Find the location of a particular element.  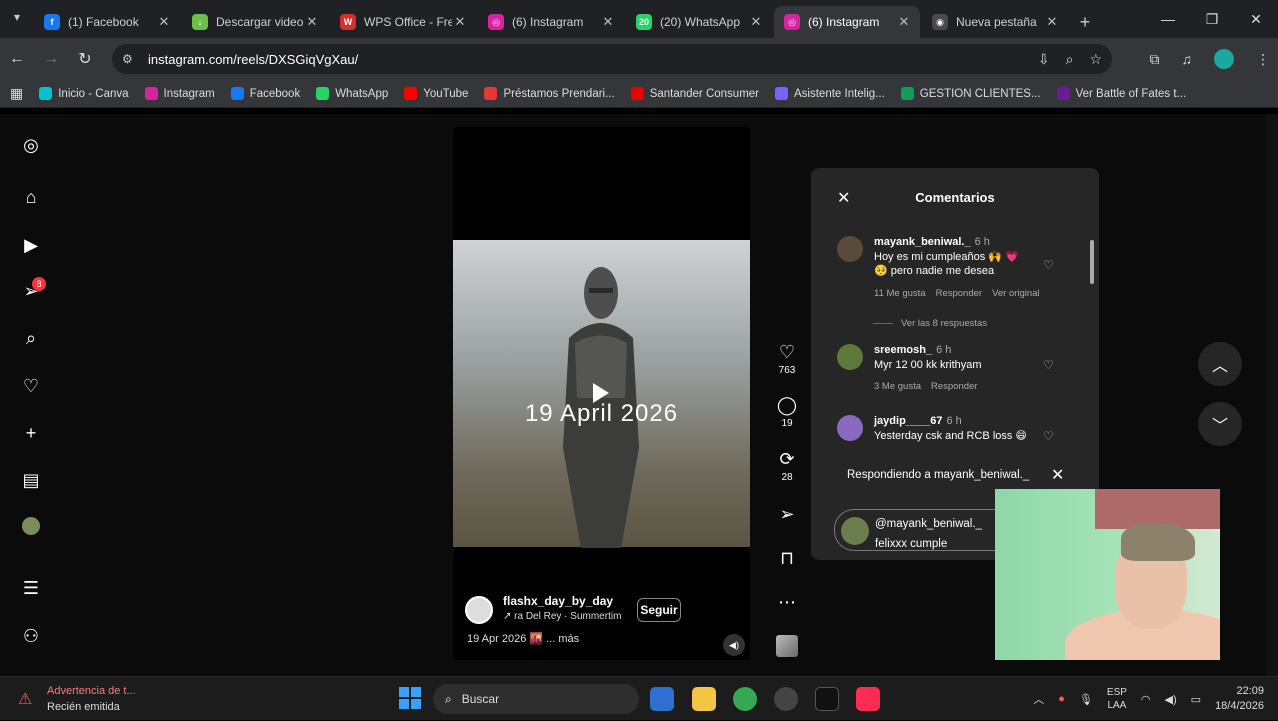

view-replies-link: Ver las 8 respuestas is located at coordinates (930, 323).